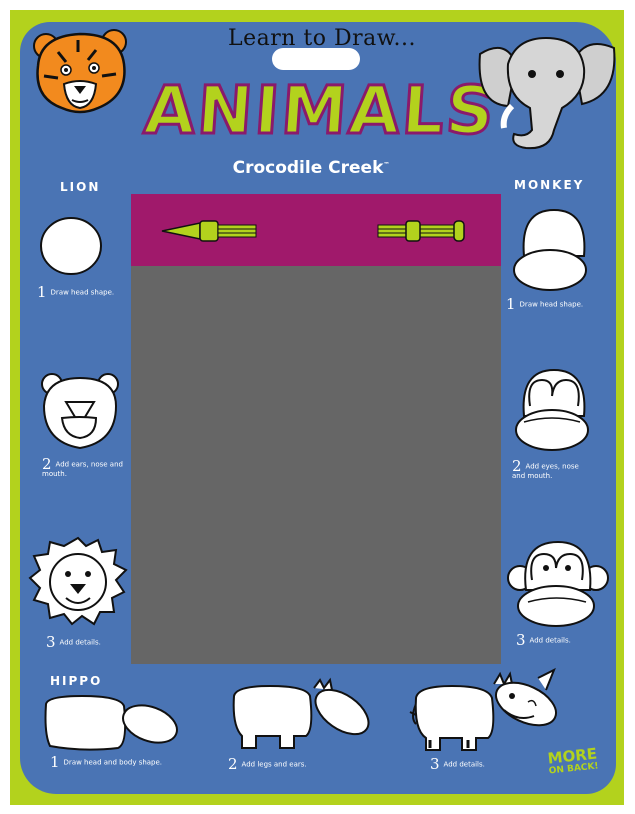 This screenshot has width=635, height=814. I want to click on hippo-step2-drawing, so click(301, 713).